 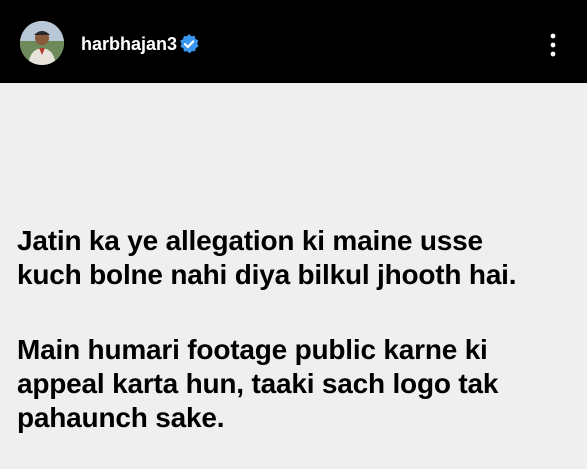 I want to click on profile-photo-icon, so click(x=42, y=43).